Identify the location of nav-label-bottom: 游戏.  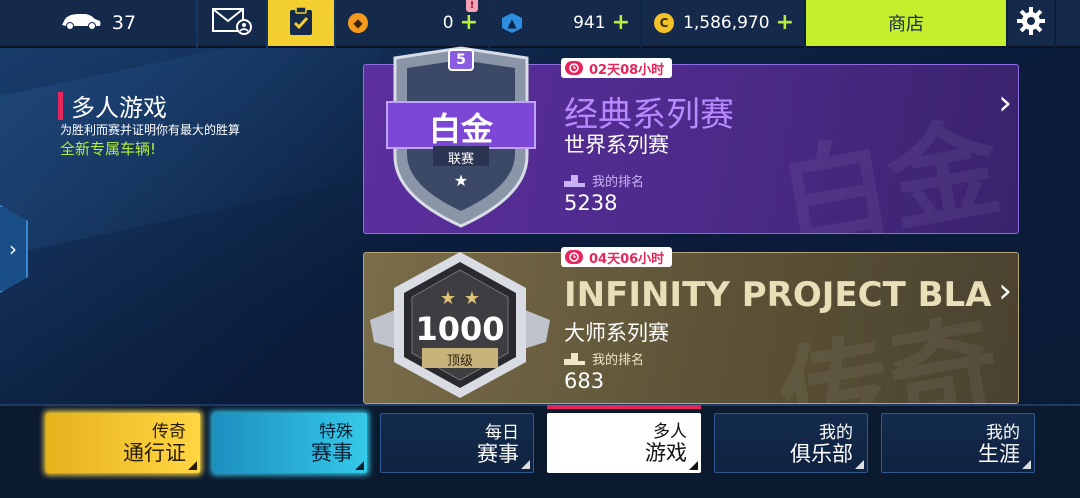
(666, 452).